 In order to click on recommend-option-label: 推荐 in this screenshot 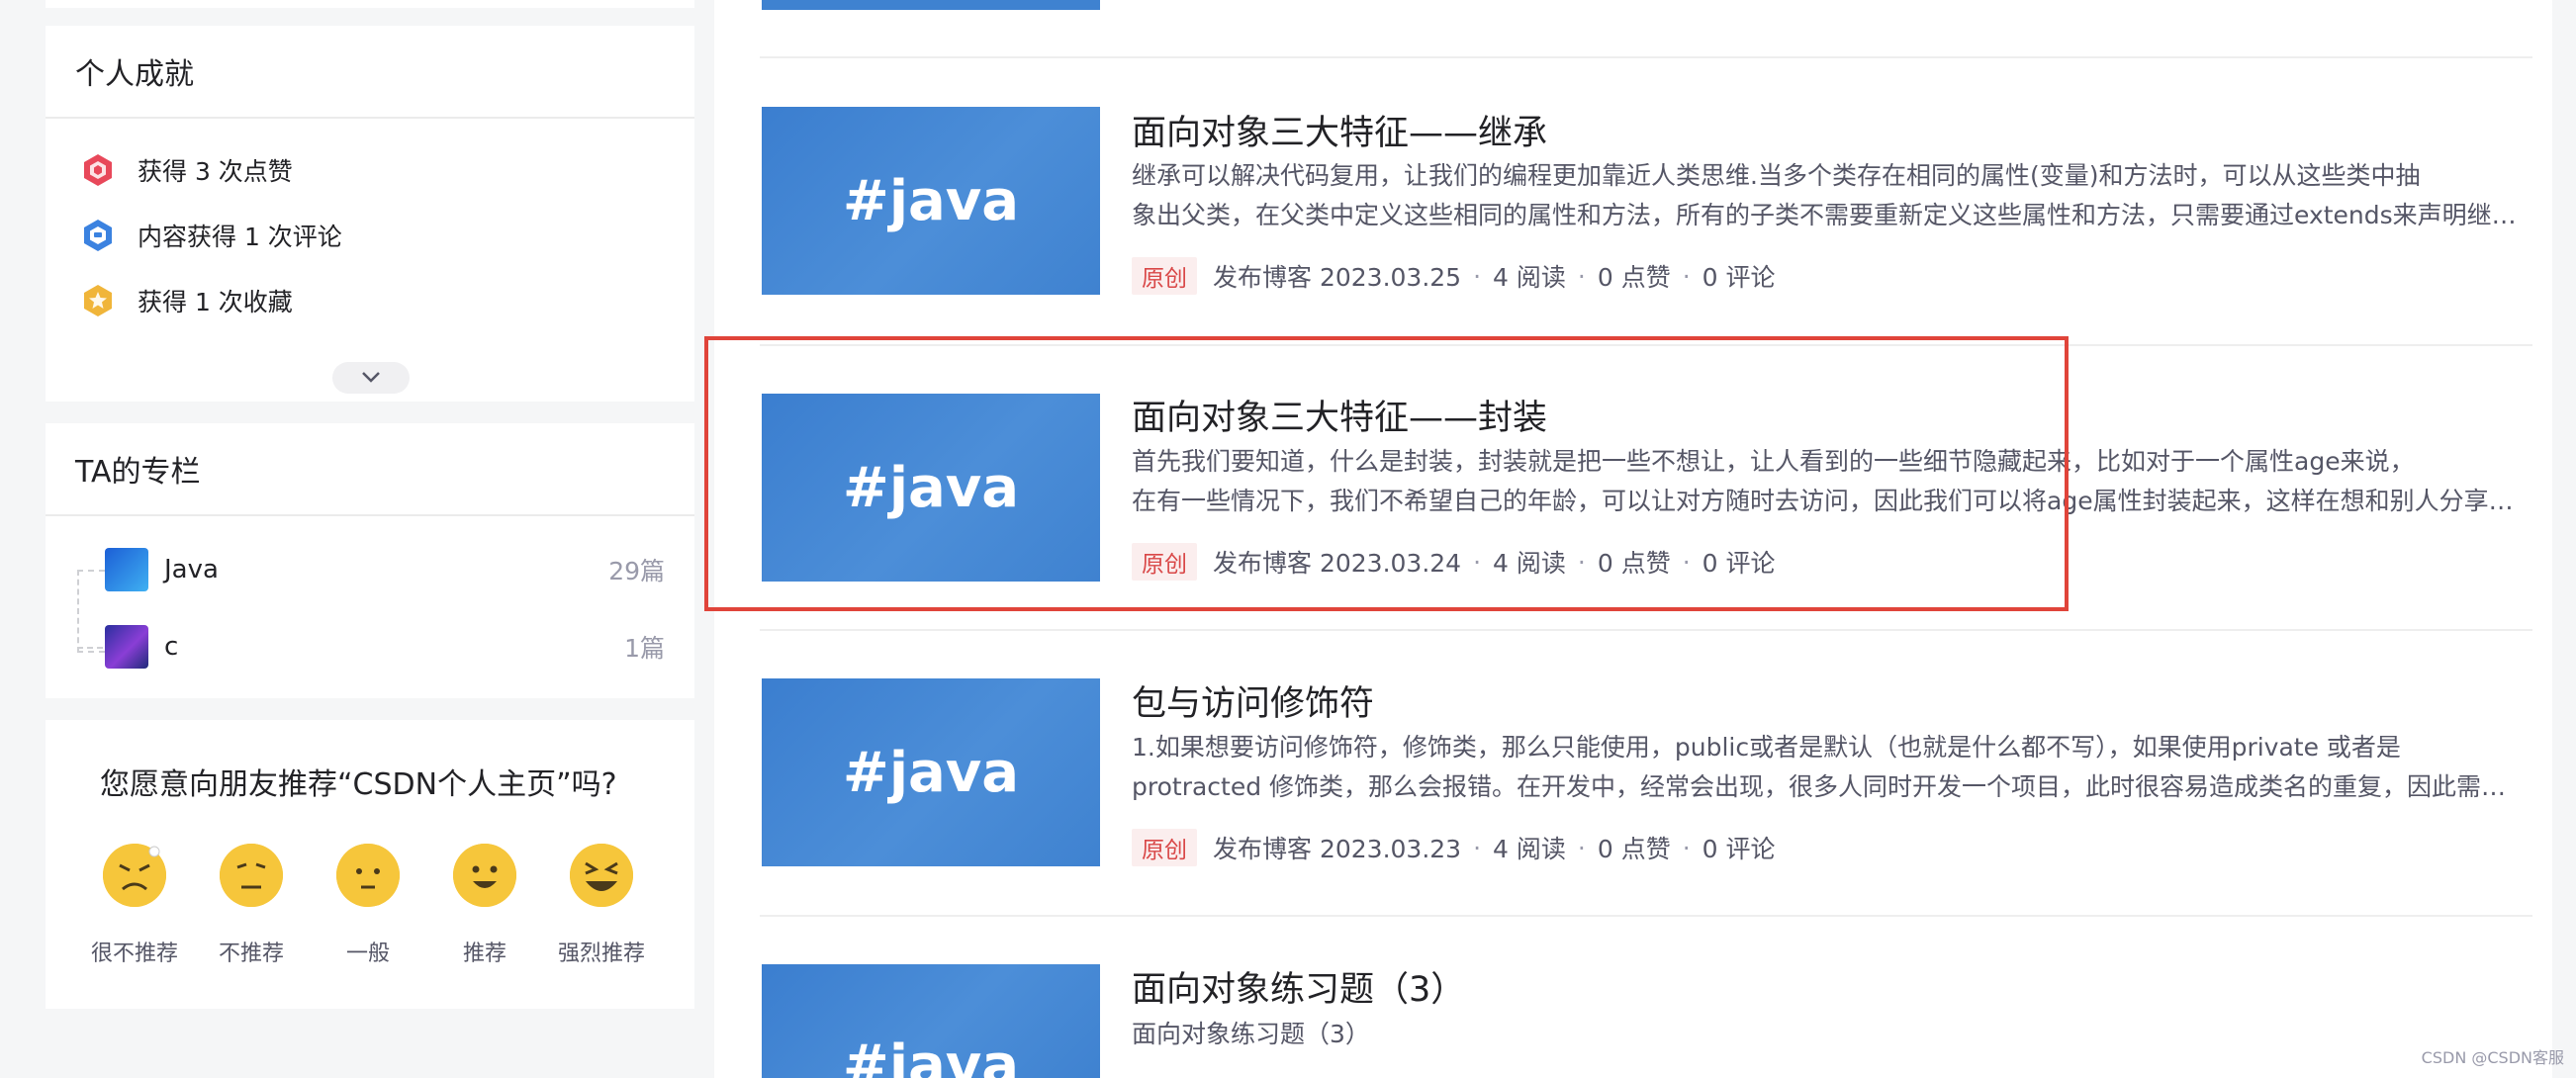, I will do `click(484, 954)`.